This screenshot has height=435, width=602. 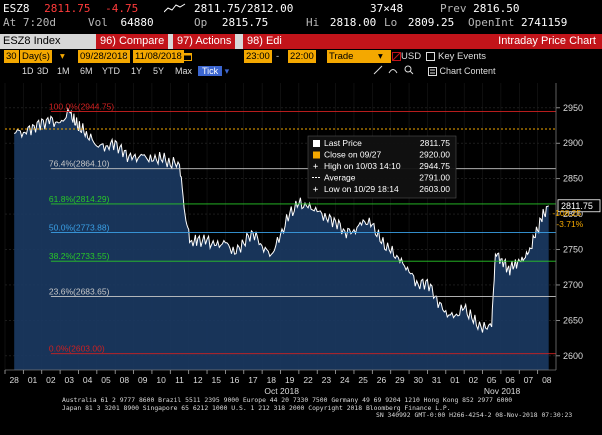 What do you see at coordinates (28, 71) in the screenshot?
I see `range-1d: 1D` at bounding box center [28, 71].